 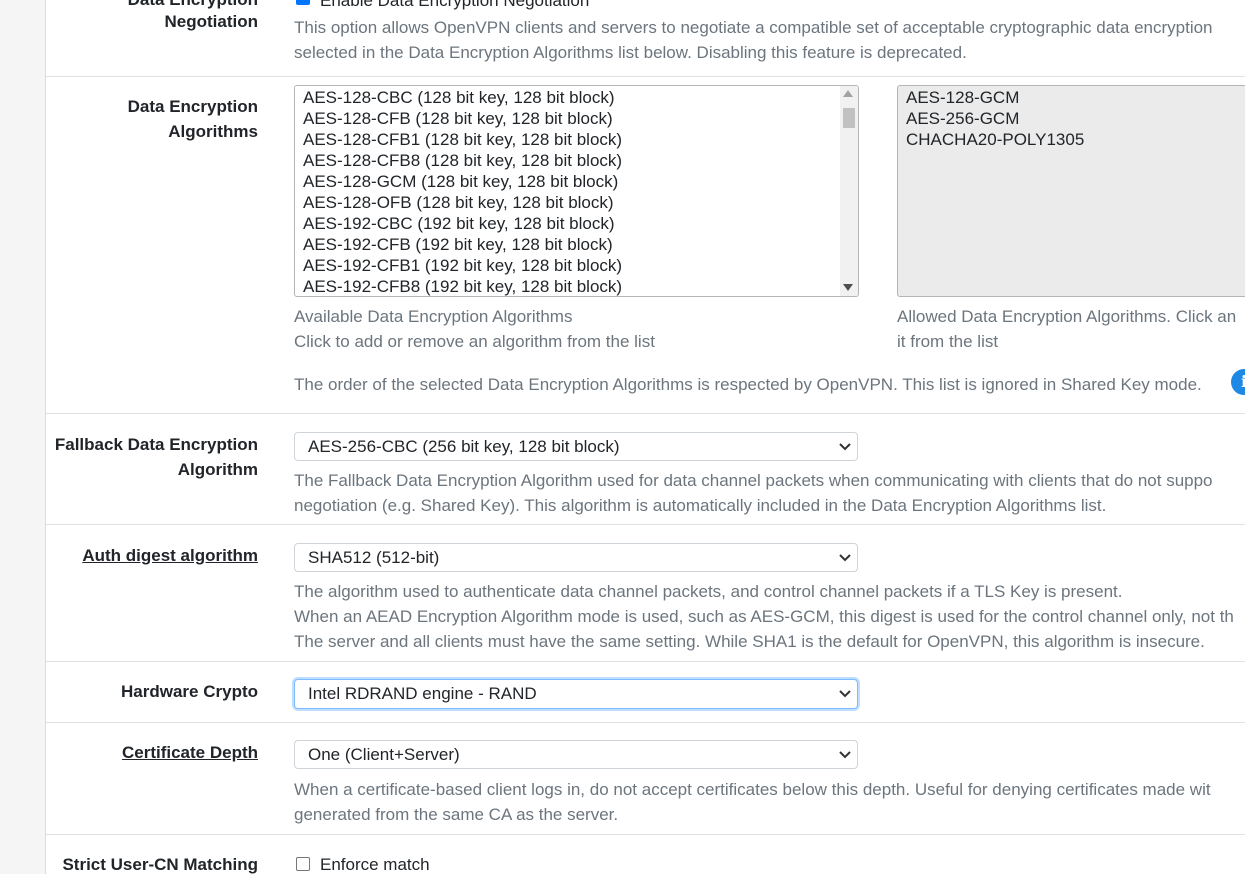 I want to click on scroll-thumb, so click(x=849, y=118).